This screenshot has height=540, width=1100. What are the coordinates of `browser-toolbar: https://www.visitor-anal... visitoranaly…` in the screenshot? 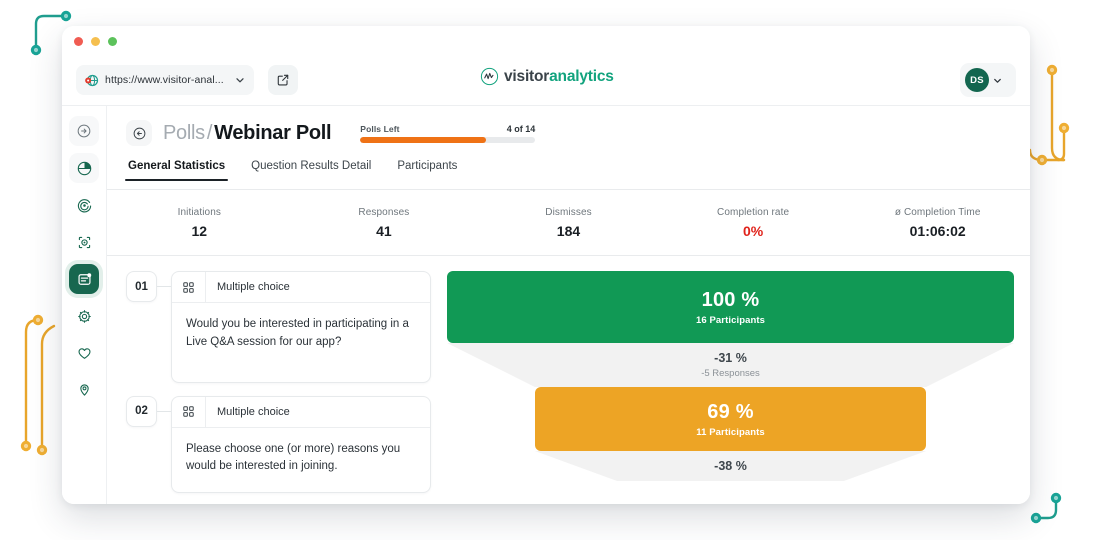 It's located at (546, 80).